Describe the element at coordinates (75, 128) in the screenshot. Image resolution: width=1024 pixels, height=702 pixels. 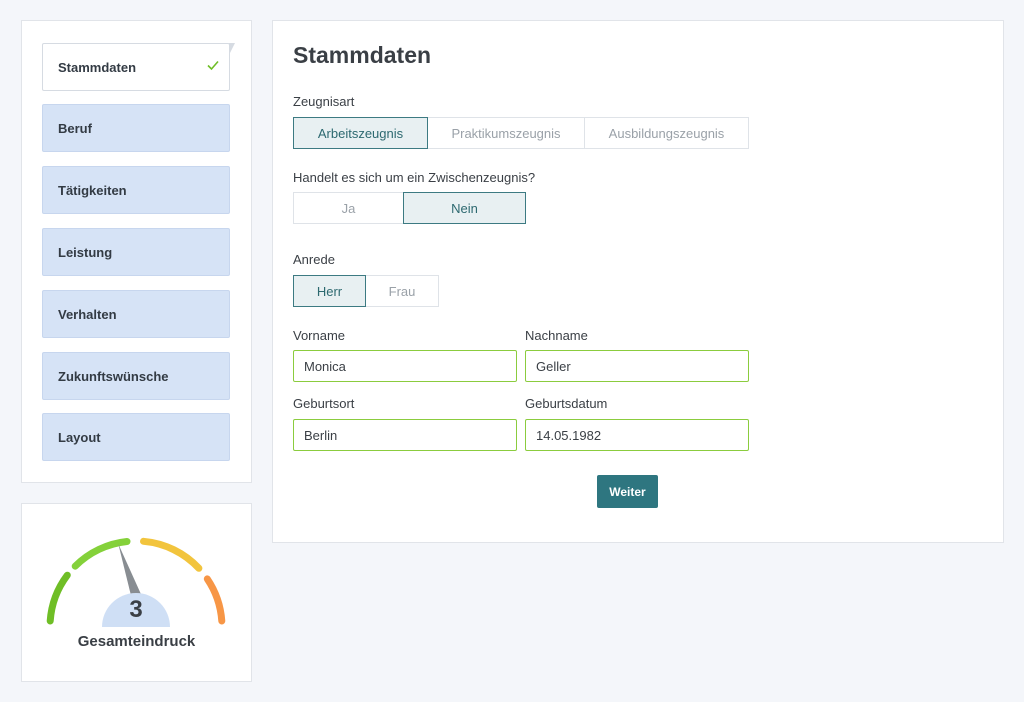
I see `nav-item-label: Beruf` at that location.